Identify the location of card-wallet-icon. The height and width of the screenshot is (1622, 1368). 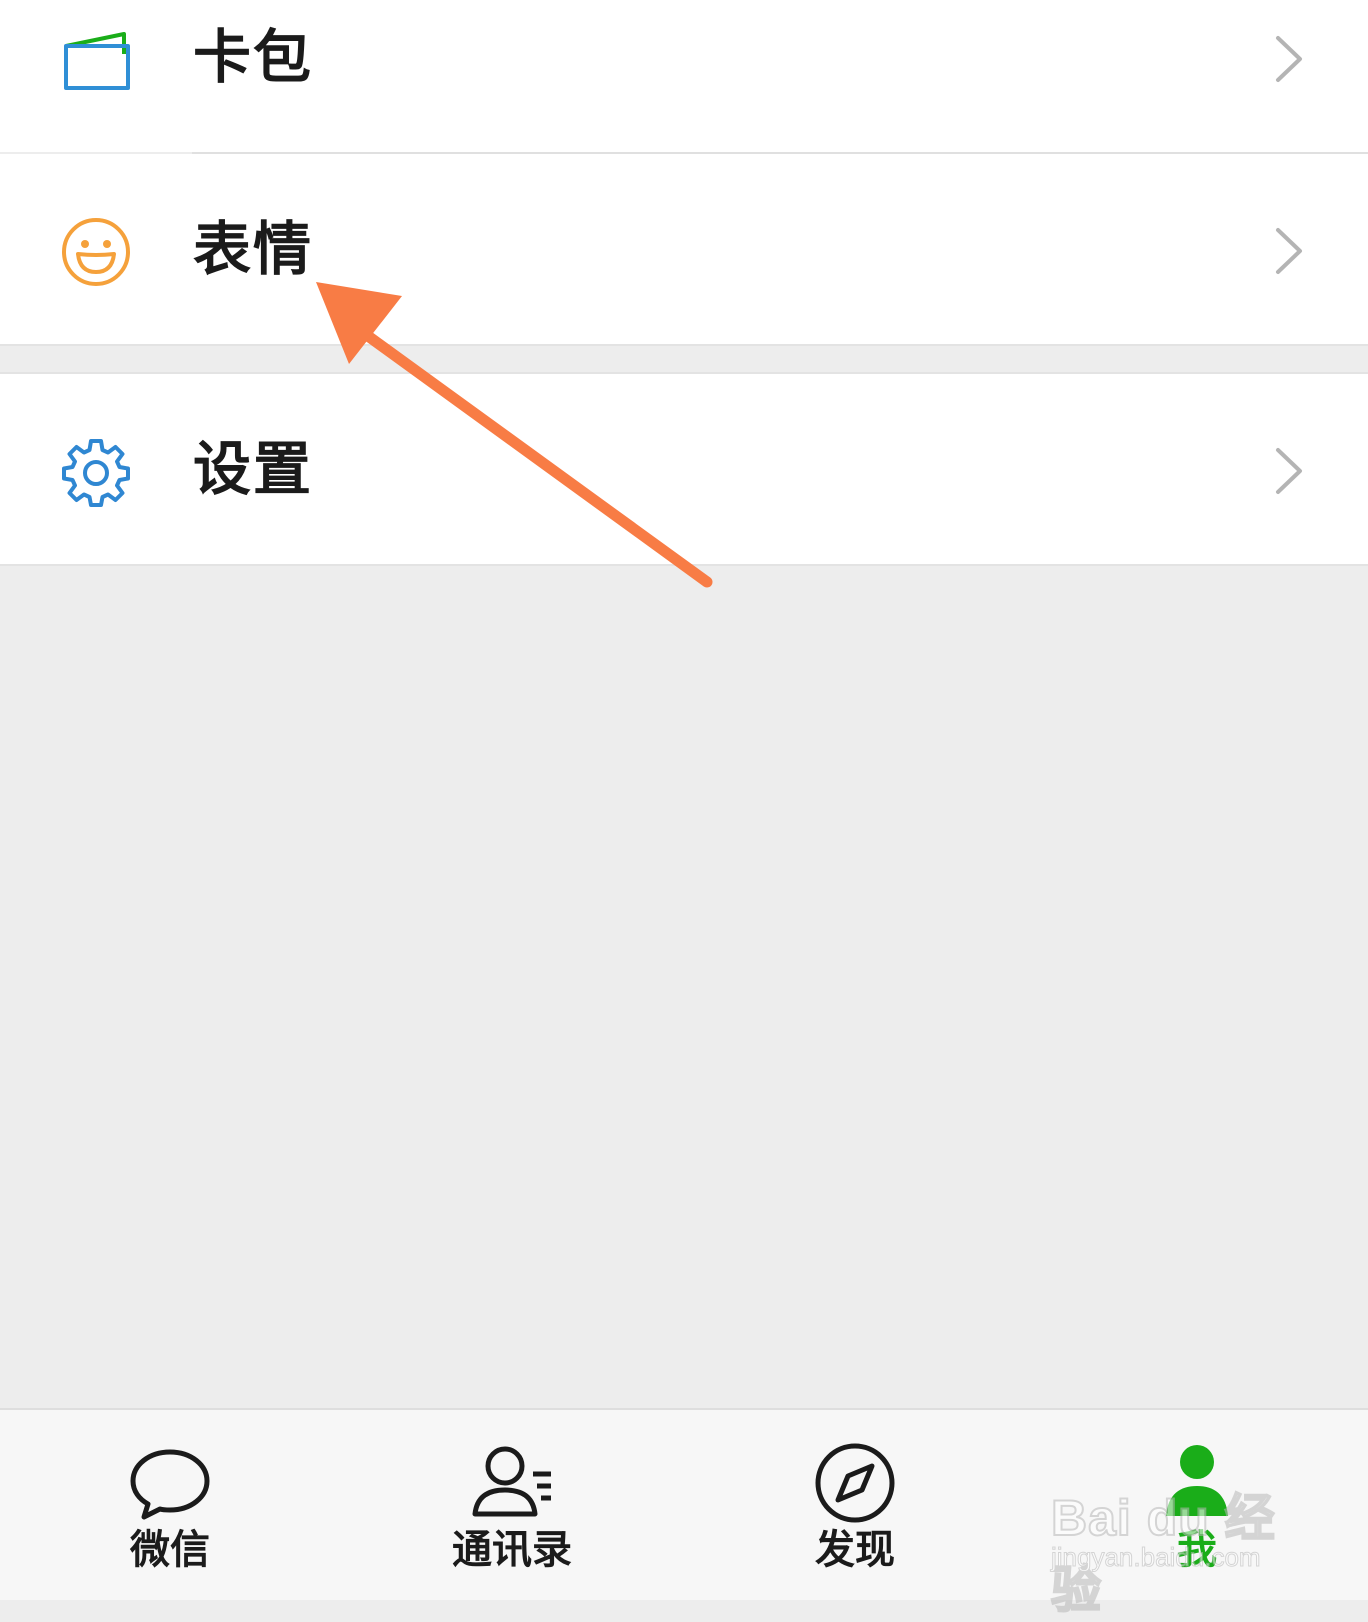
(96, 60).